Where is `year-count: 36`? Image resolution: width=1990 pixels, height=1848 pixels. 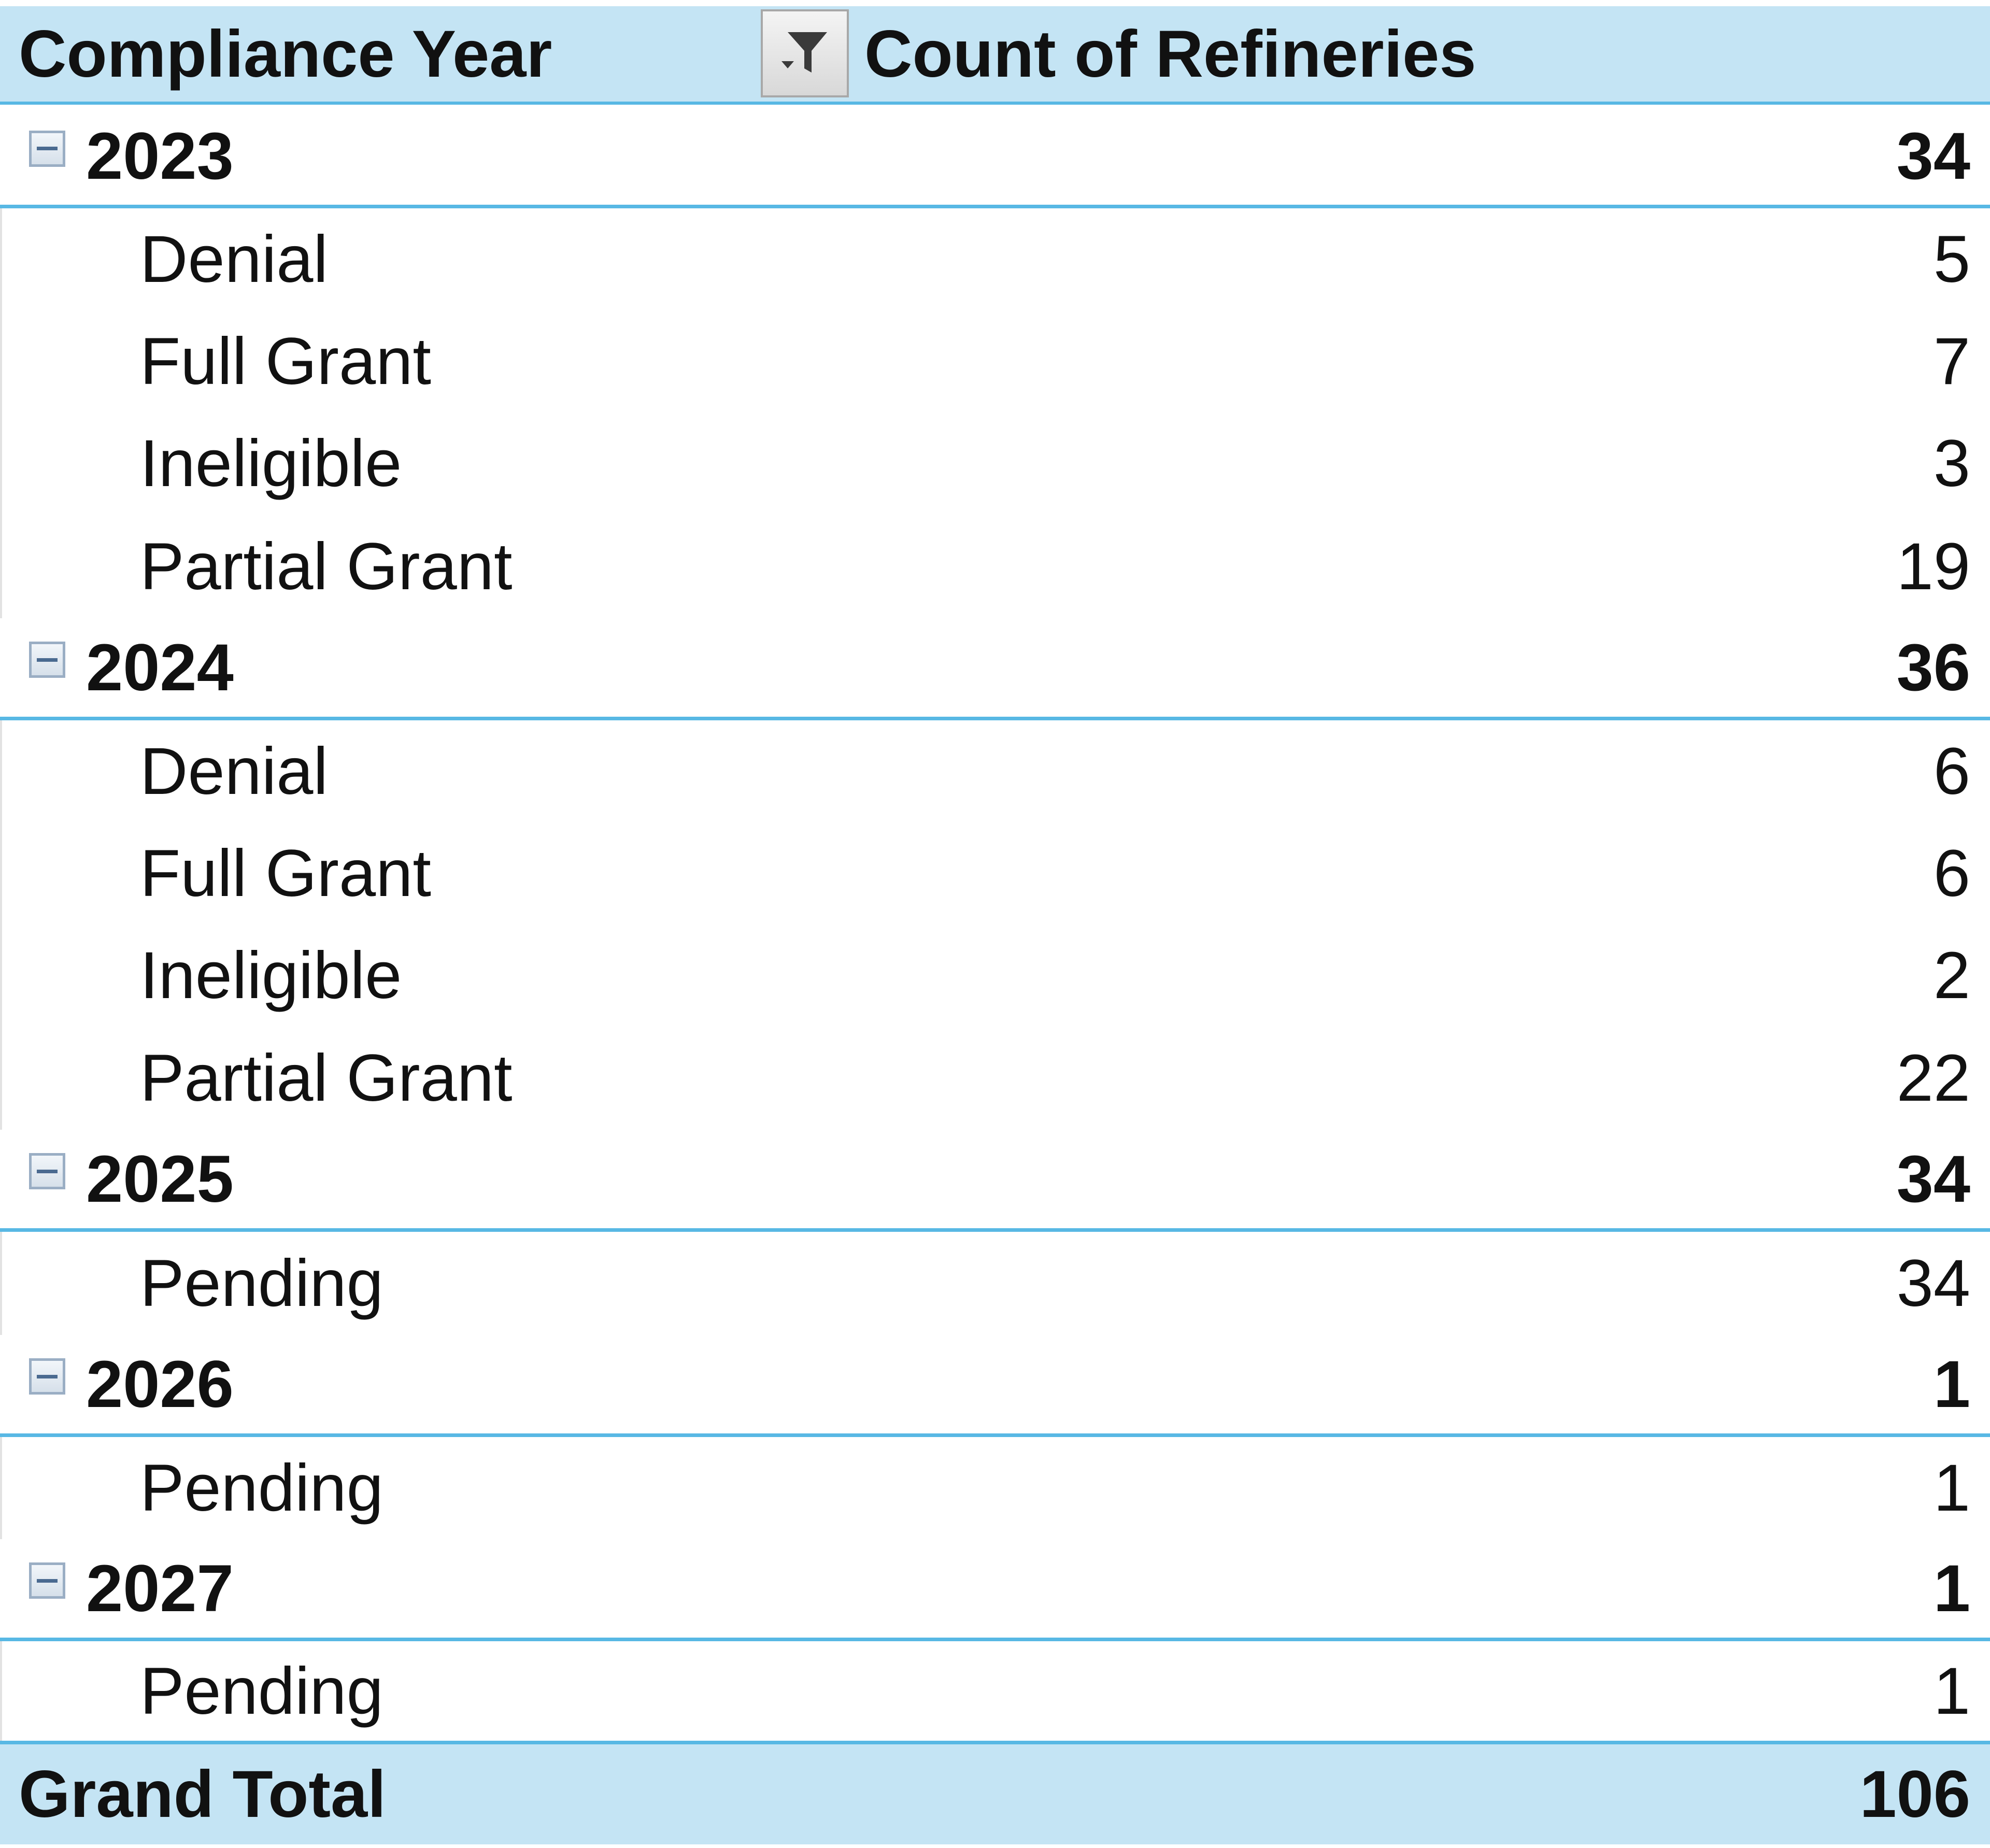 year-count: 36 is located at coordinates (1933, 667).